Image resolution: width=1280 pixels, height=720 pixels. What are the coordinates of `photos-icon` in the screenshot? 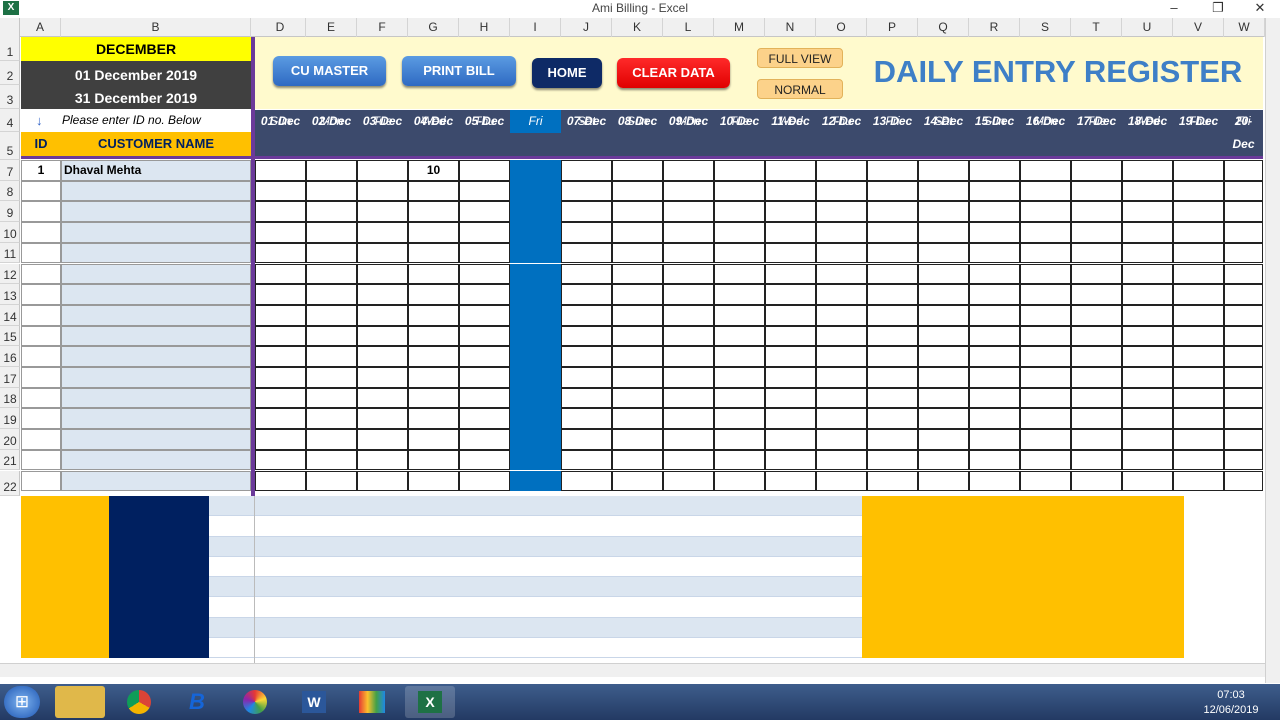 It's located at (255, 702).